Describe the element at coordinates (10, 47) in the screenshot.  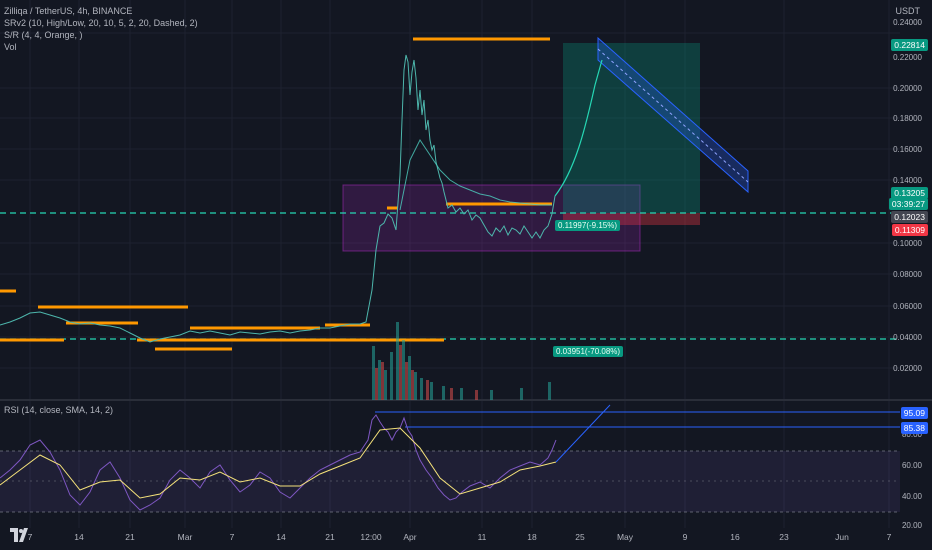
I see `indicator-vol: Vol` at that location.